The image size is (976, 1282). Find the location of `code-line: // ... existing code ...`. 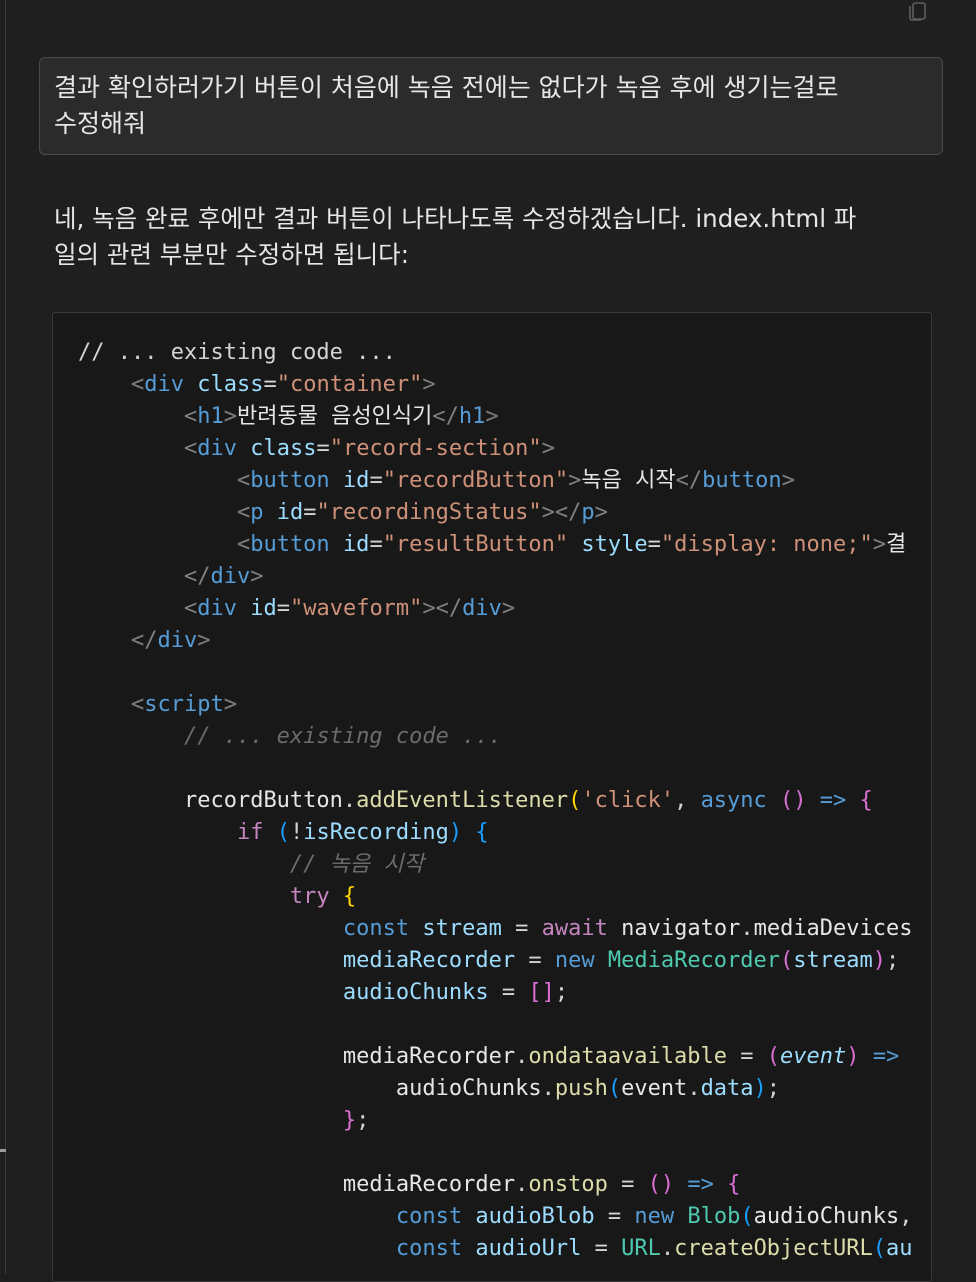

code-line: // ... existing code ... is located at coordinates (495, 353).